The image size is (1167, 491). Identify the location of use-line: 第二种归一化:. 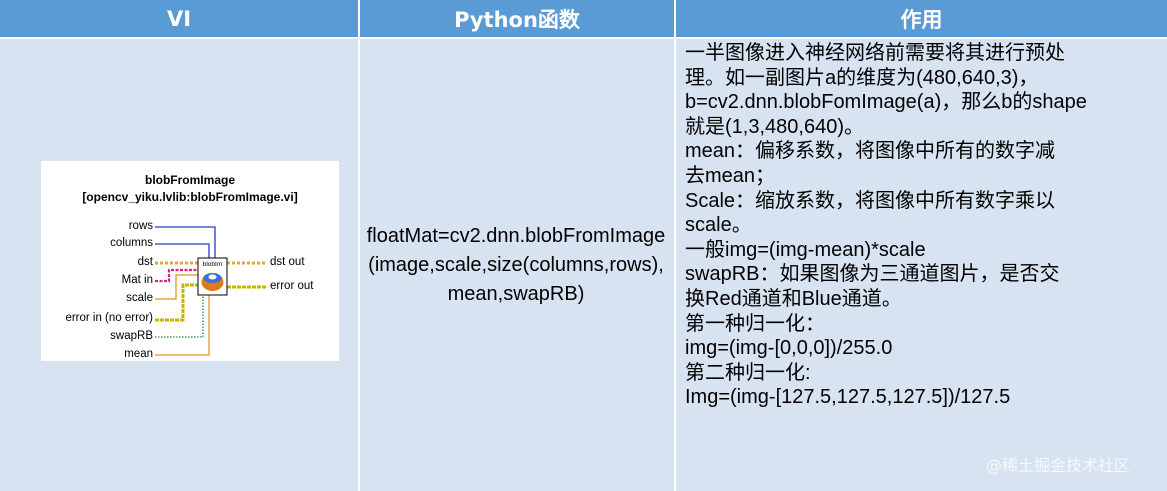
(748, 372).